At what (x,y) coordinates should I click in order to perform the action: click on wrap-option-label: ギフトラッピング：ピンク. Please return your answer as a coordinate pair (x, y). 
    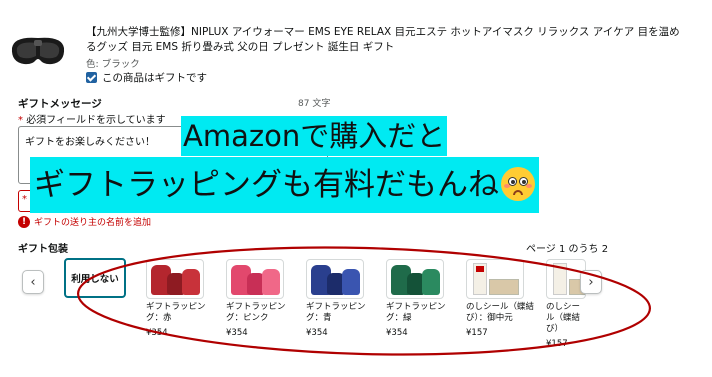
    Looking at the image, I should click on (256, 312).